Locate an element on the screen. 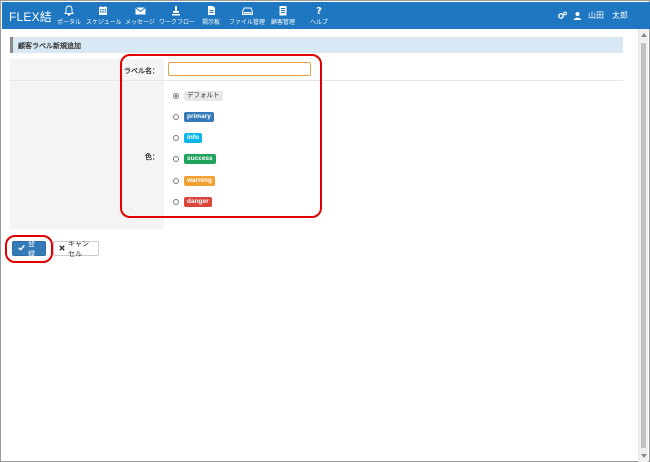  bell-icon is located at coordinates (69, 12).